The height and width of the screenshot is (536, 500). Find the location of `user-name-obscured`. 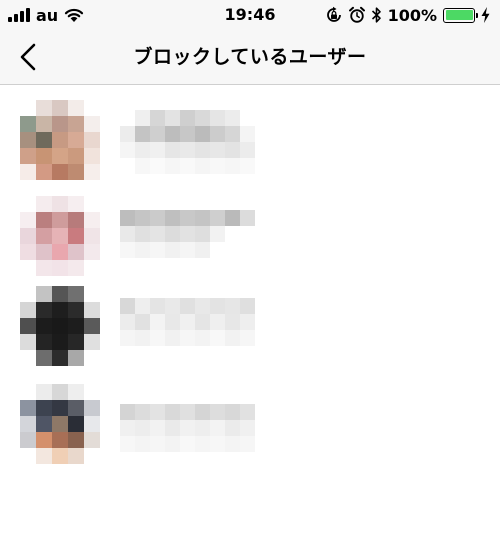

user-name-obscured is located at coordinates (187, 428).